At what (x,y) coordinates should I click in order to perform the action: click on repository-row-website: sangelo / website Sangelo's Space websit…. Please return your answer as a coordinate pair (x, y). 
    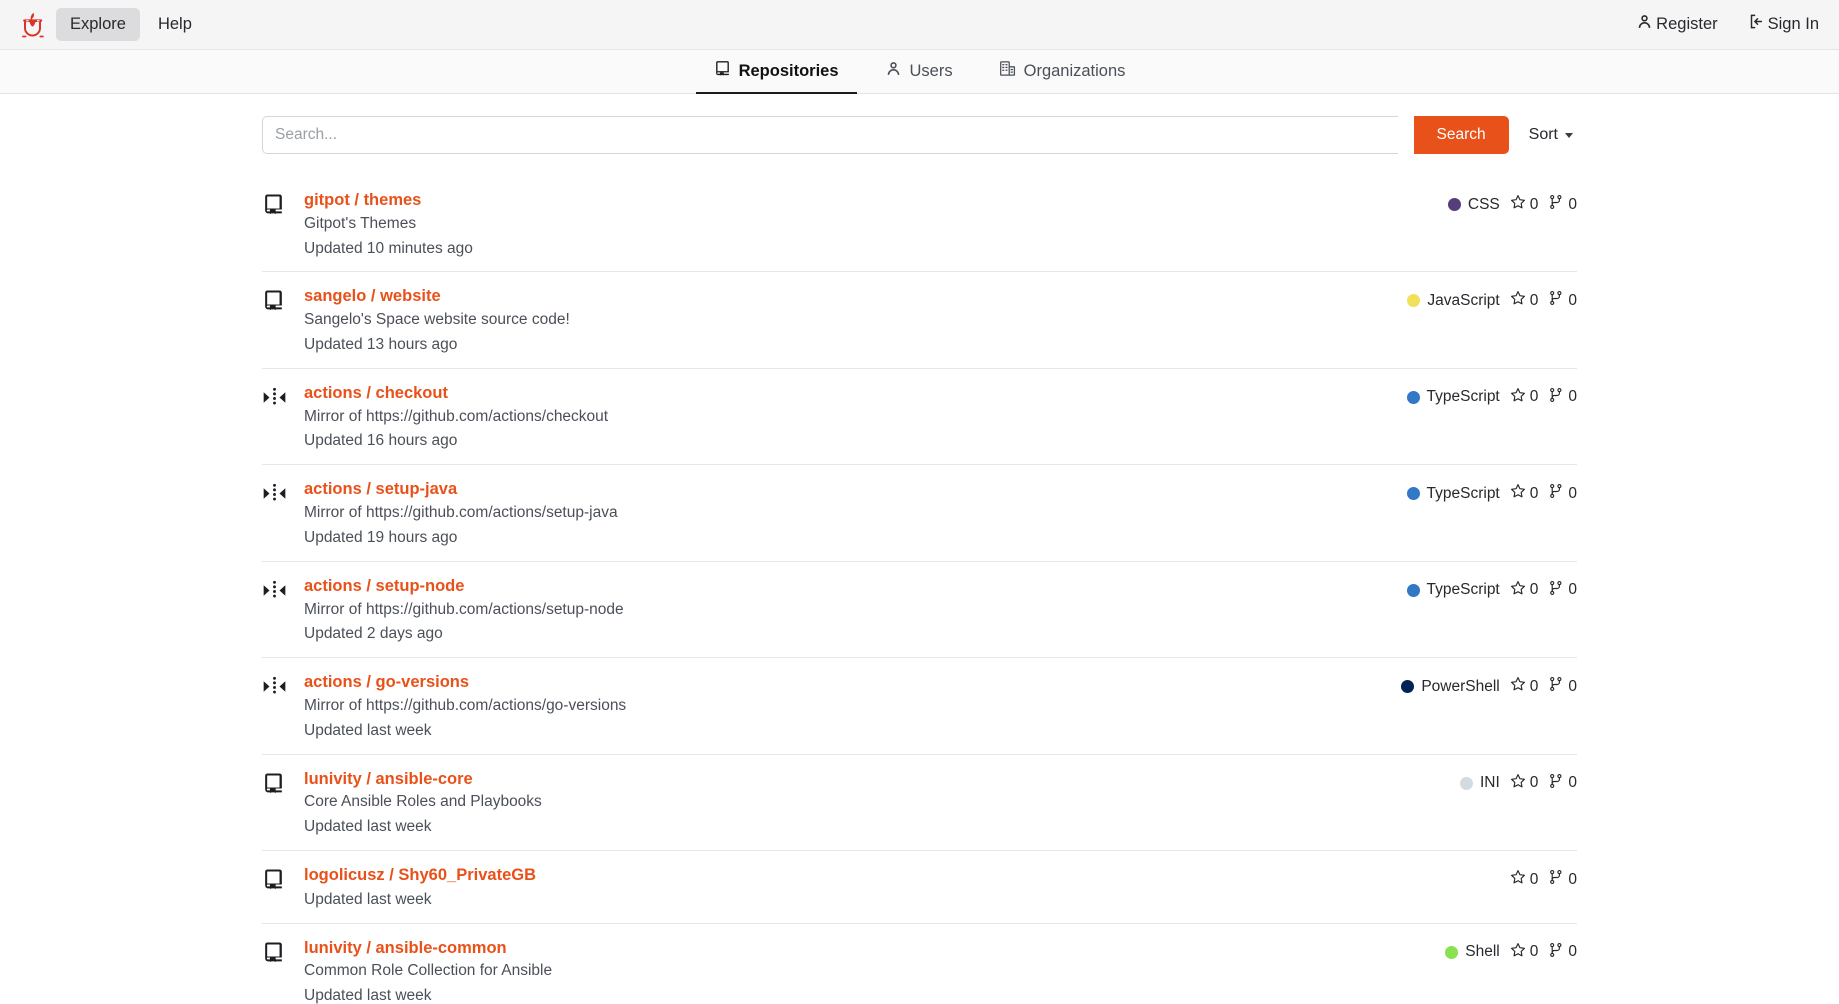
    Looking at the image, I should click on (919, 320).